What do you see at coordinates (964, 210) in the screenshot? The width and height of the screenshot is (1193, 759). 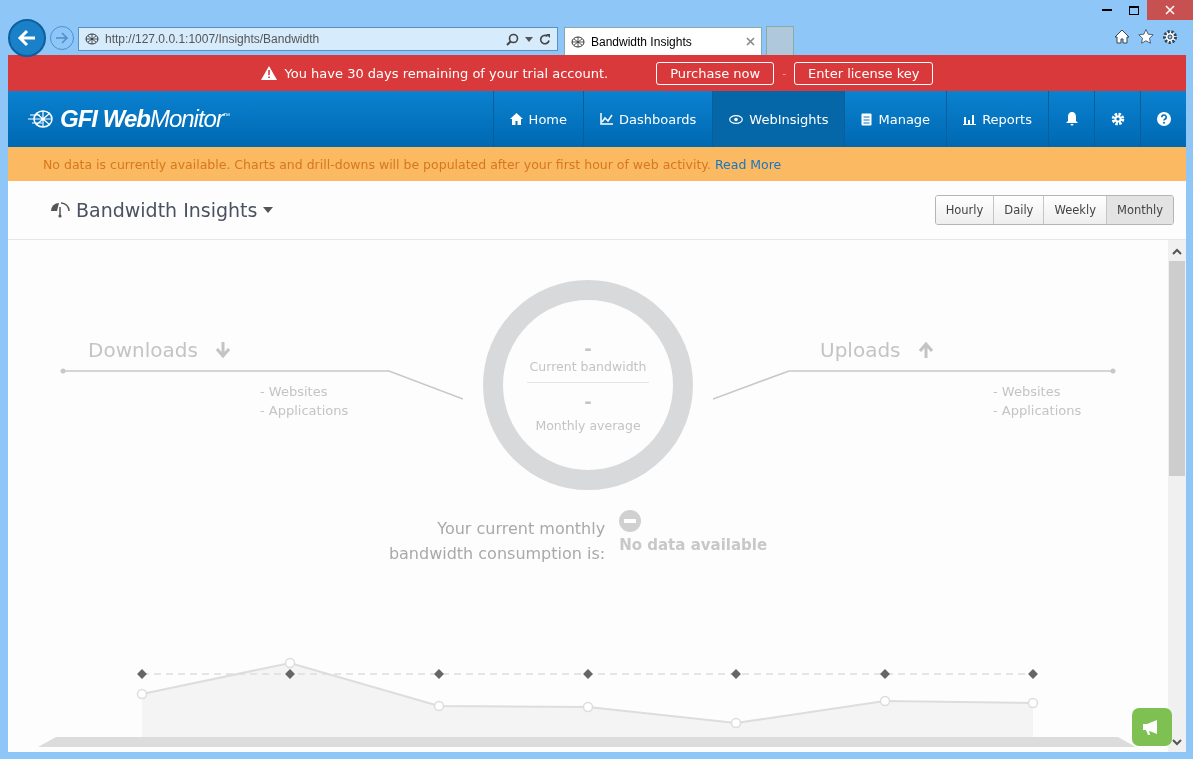 I see `period-toggle: Hourly` at bounding box center [964, 210].